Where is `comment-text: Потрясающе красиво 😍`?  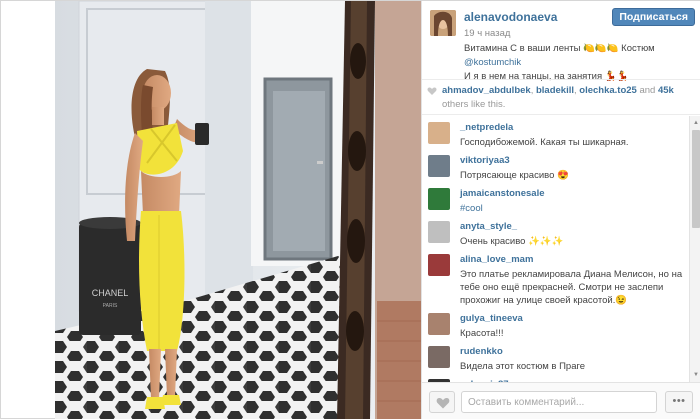
comment-text: Потрясающе красиво 😍 is located at coordinates (514, 175).